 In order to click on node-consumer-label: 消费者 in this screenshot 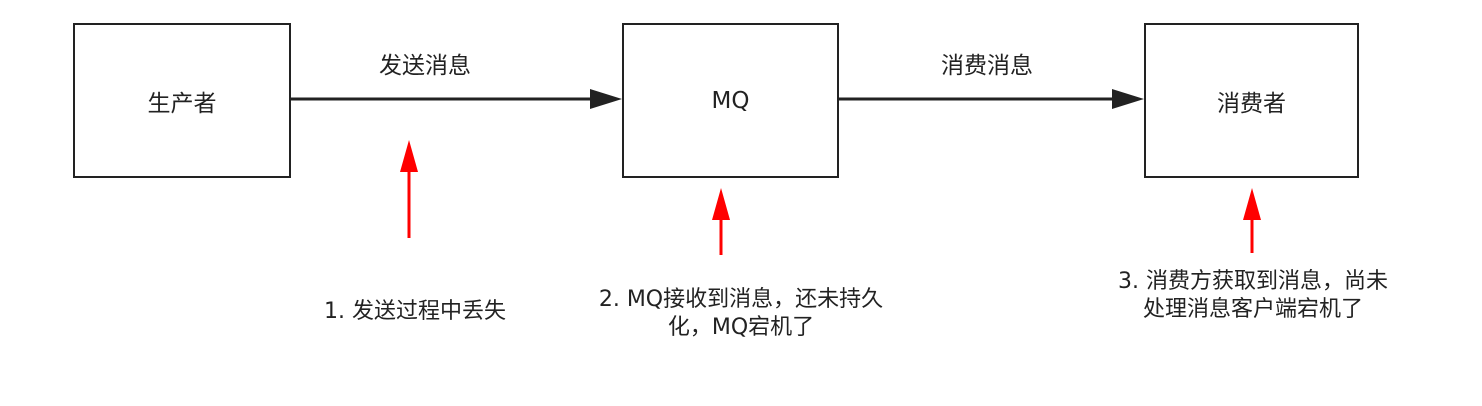, I will do `click(1251, 103)`.